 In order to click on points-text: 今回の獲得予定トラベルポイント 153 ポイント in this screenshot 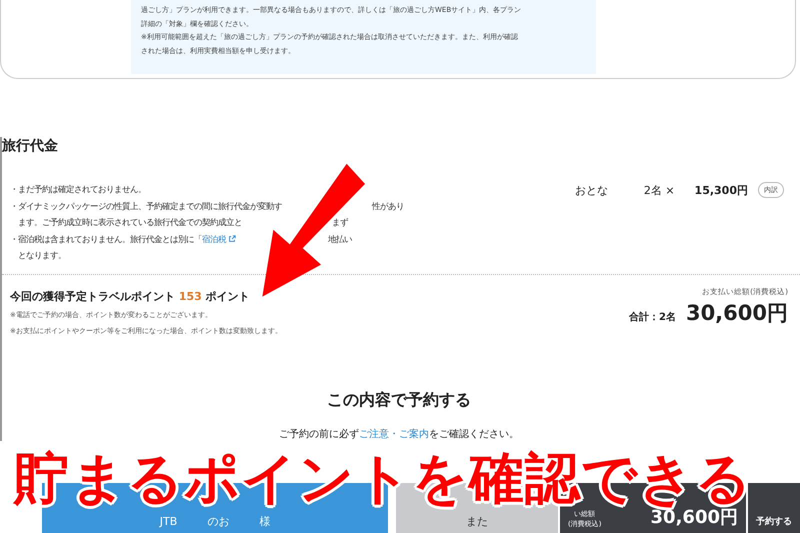, I will do `click(130, 296)`.